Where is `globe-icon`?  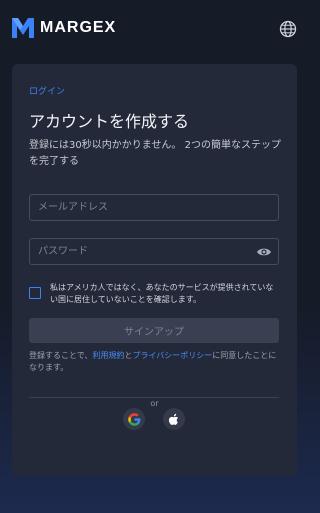
globe-icon is located at coordinates (288, 29).